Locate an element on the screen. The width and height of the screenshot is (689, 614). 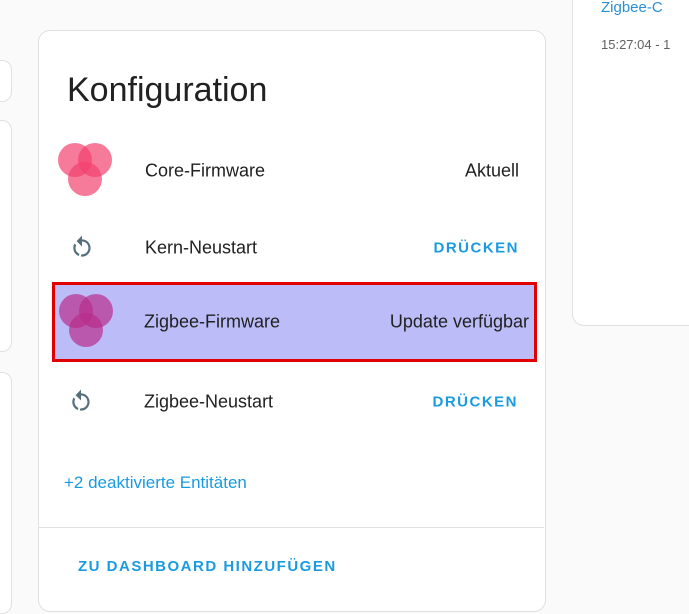
entity-label: Zigbee-Neustart is located at coordinates (209, 401).